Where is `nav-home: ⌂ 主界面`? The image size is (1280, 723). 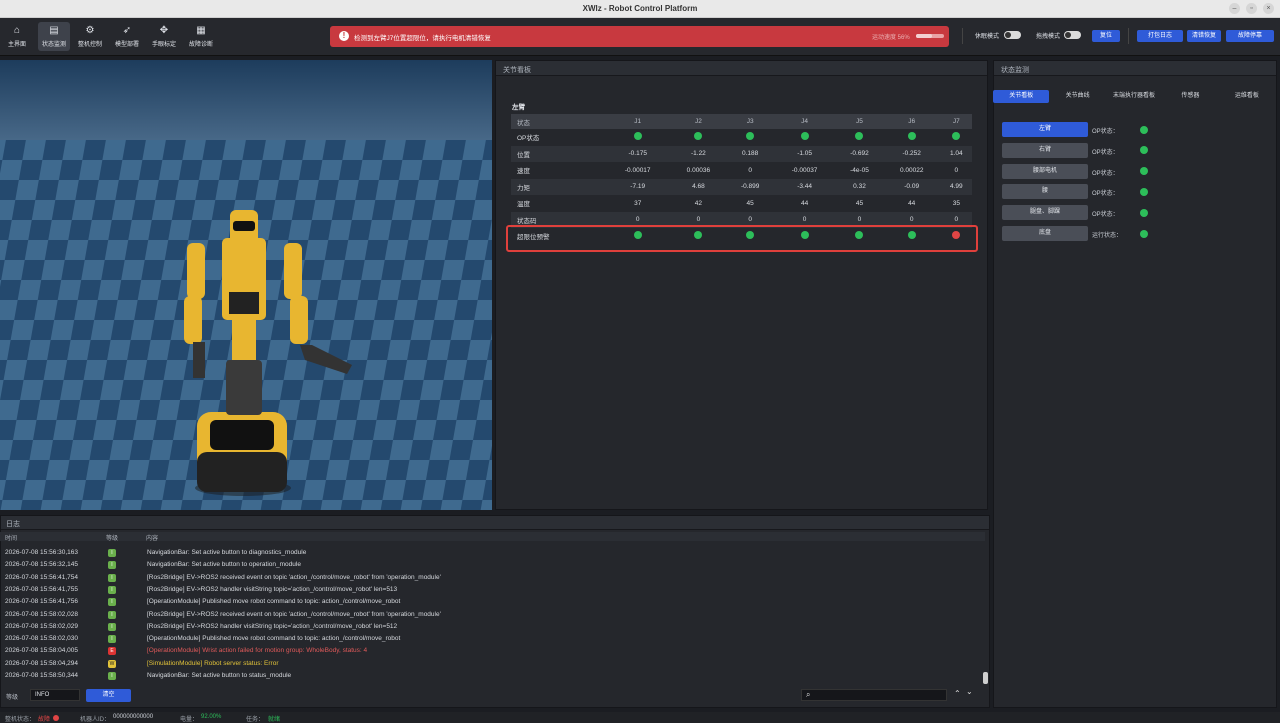 nav-home: ⌂ 主界面 is located at coordinates (17, 36).